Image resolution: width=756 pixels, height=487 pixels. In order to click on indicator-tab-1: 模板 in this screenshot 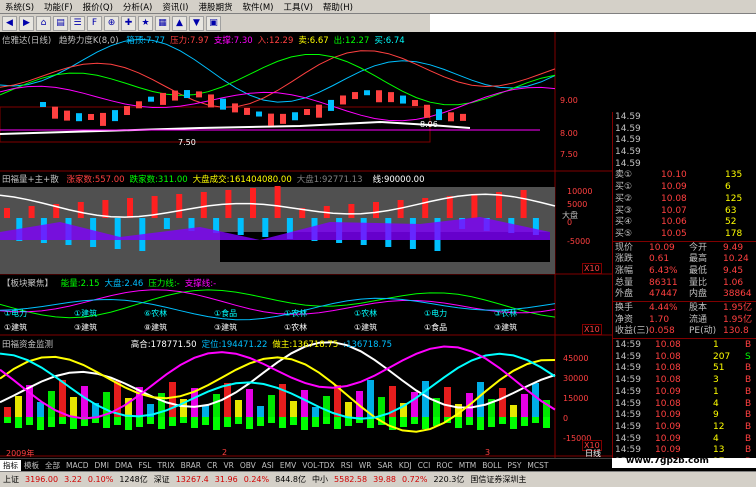, I will do `click(31, 465)`.